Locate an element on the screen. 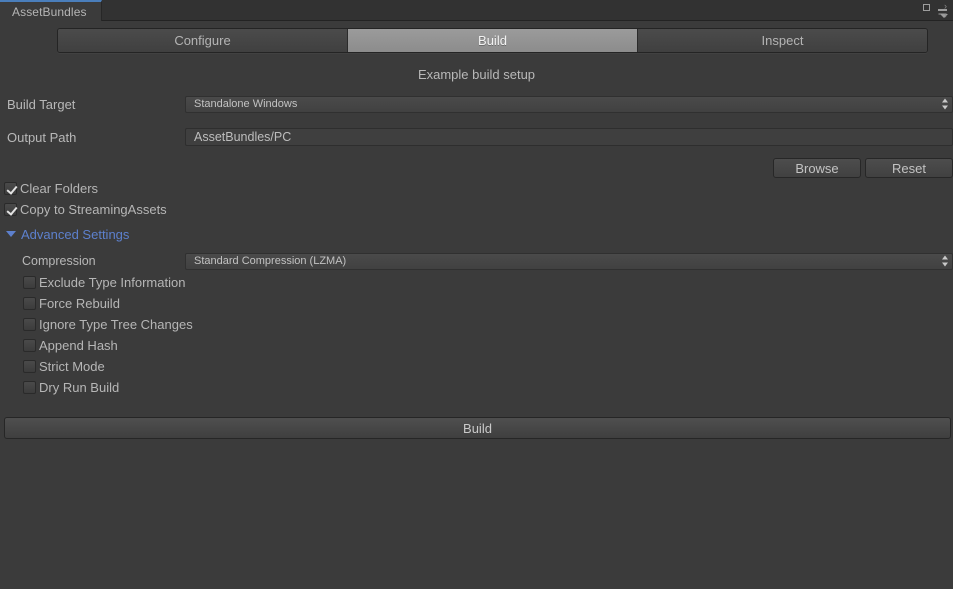  toggle-strict-mode: Strict Mode is located at coordinates (476, 366).